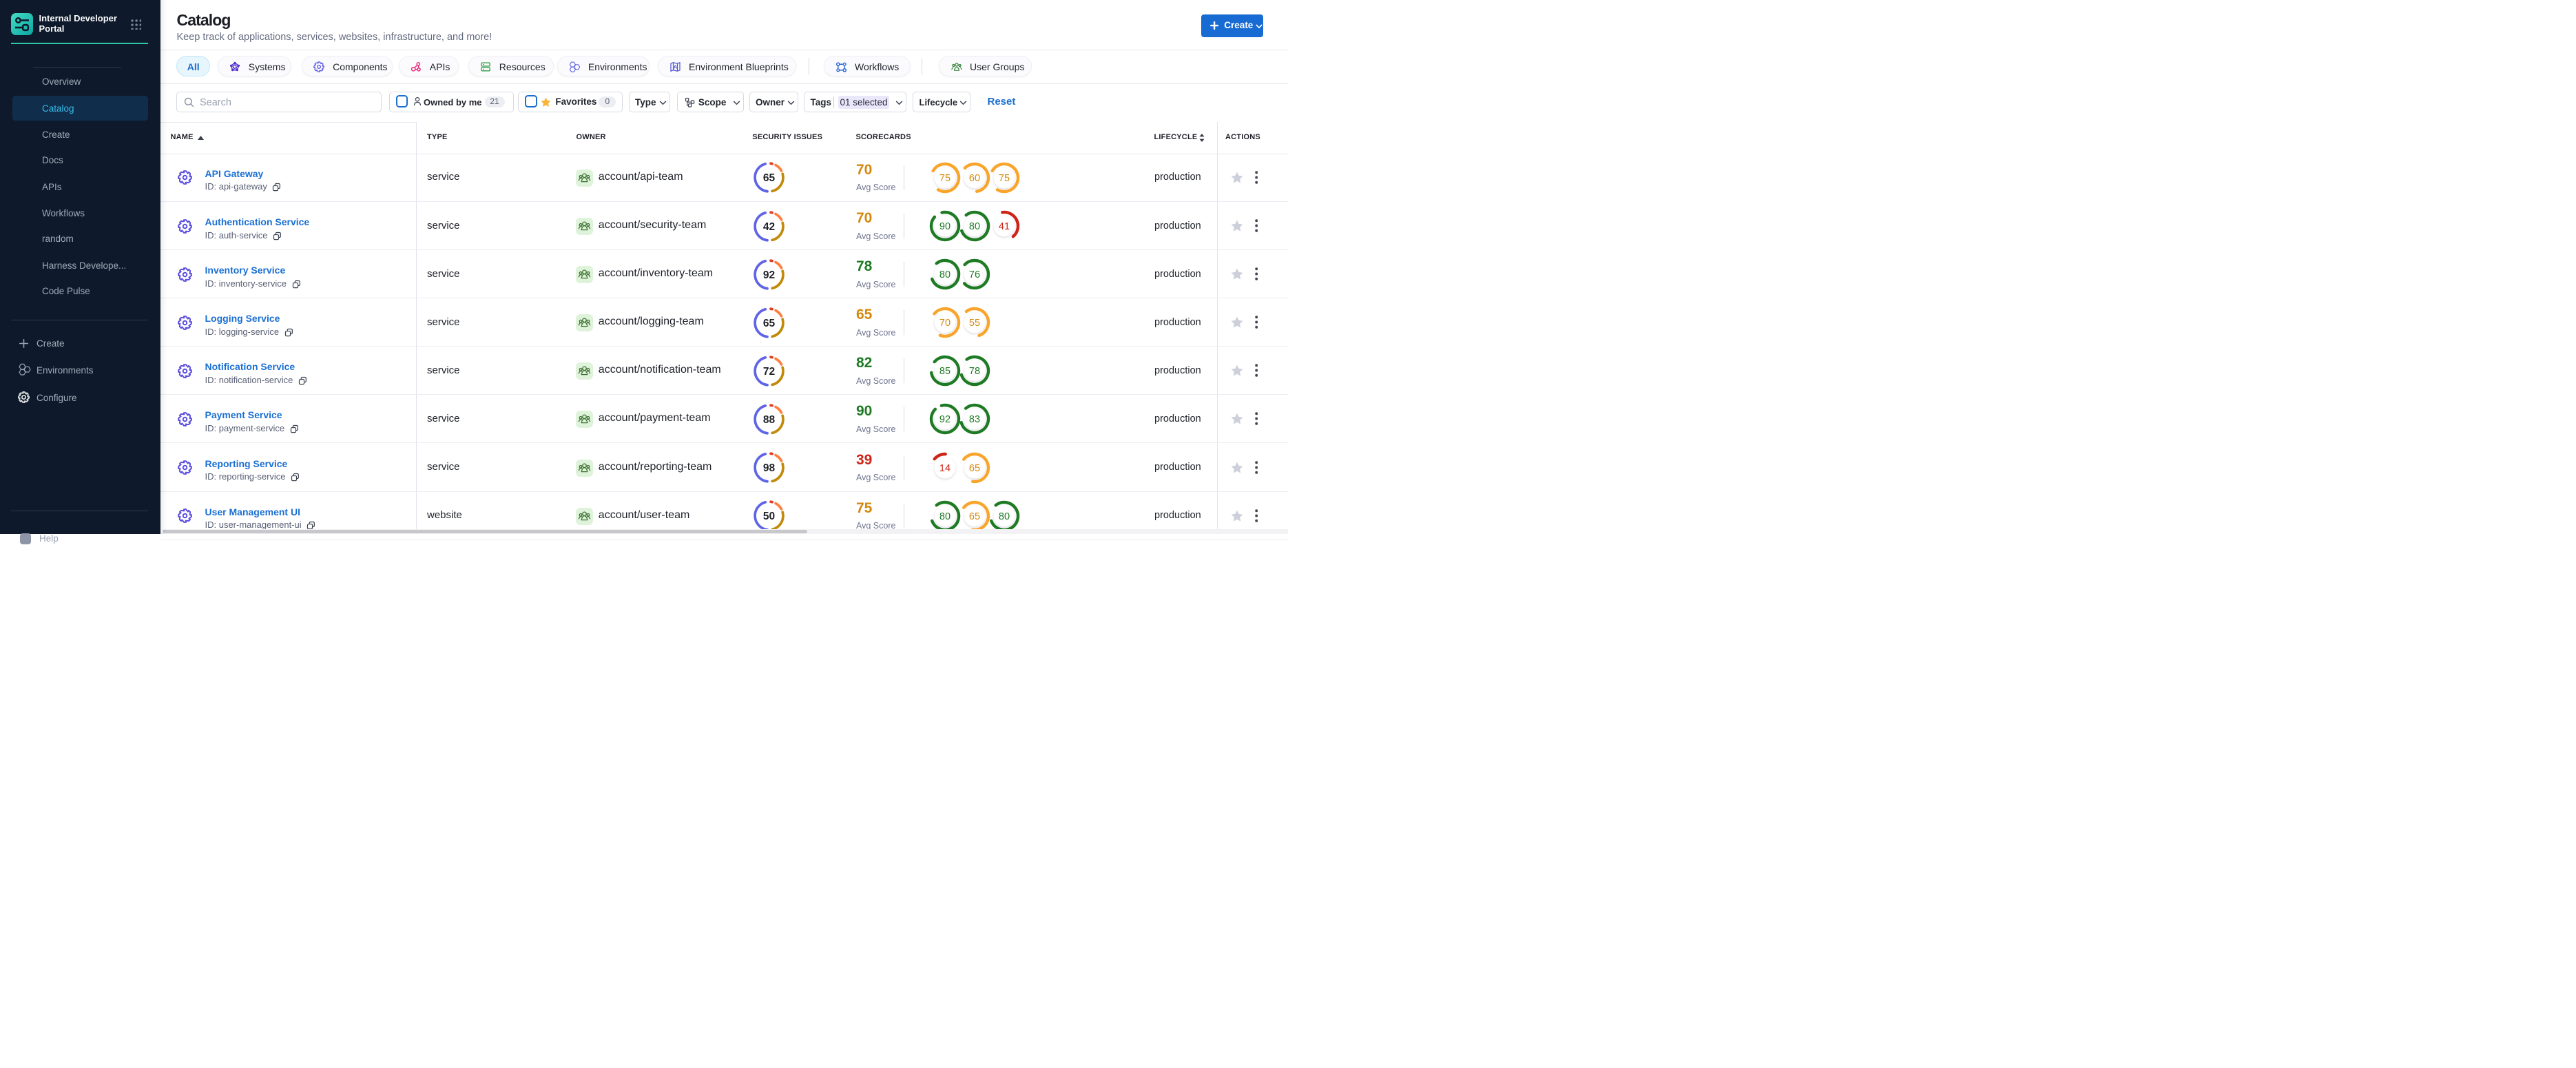 The width and height of the screenshot is (2576, 1068). What do you see at coordinates (974, 179) in the screenshot?
I see `svg-text: 60` at bounding box center [974, 179].